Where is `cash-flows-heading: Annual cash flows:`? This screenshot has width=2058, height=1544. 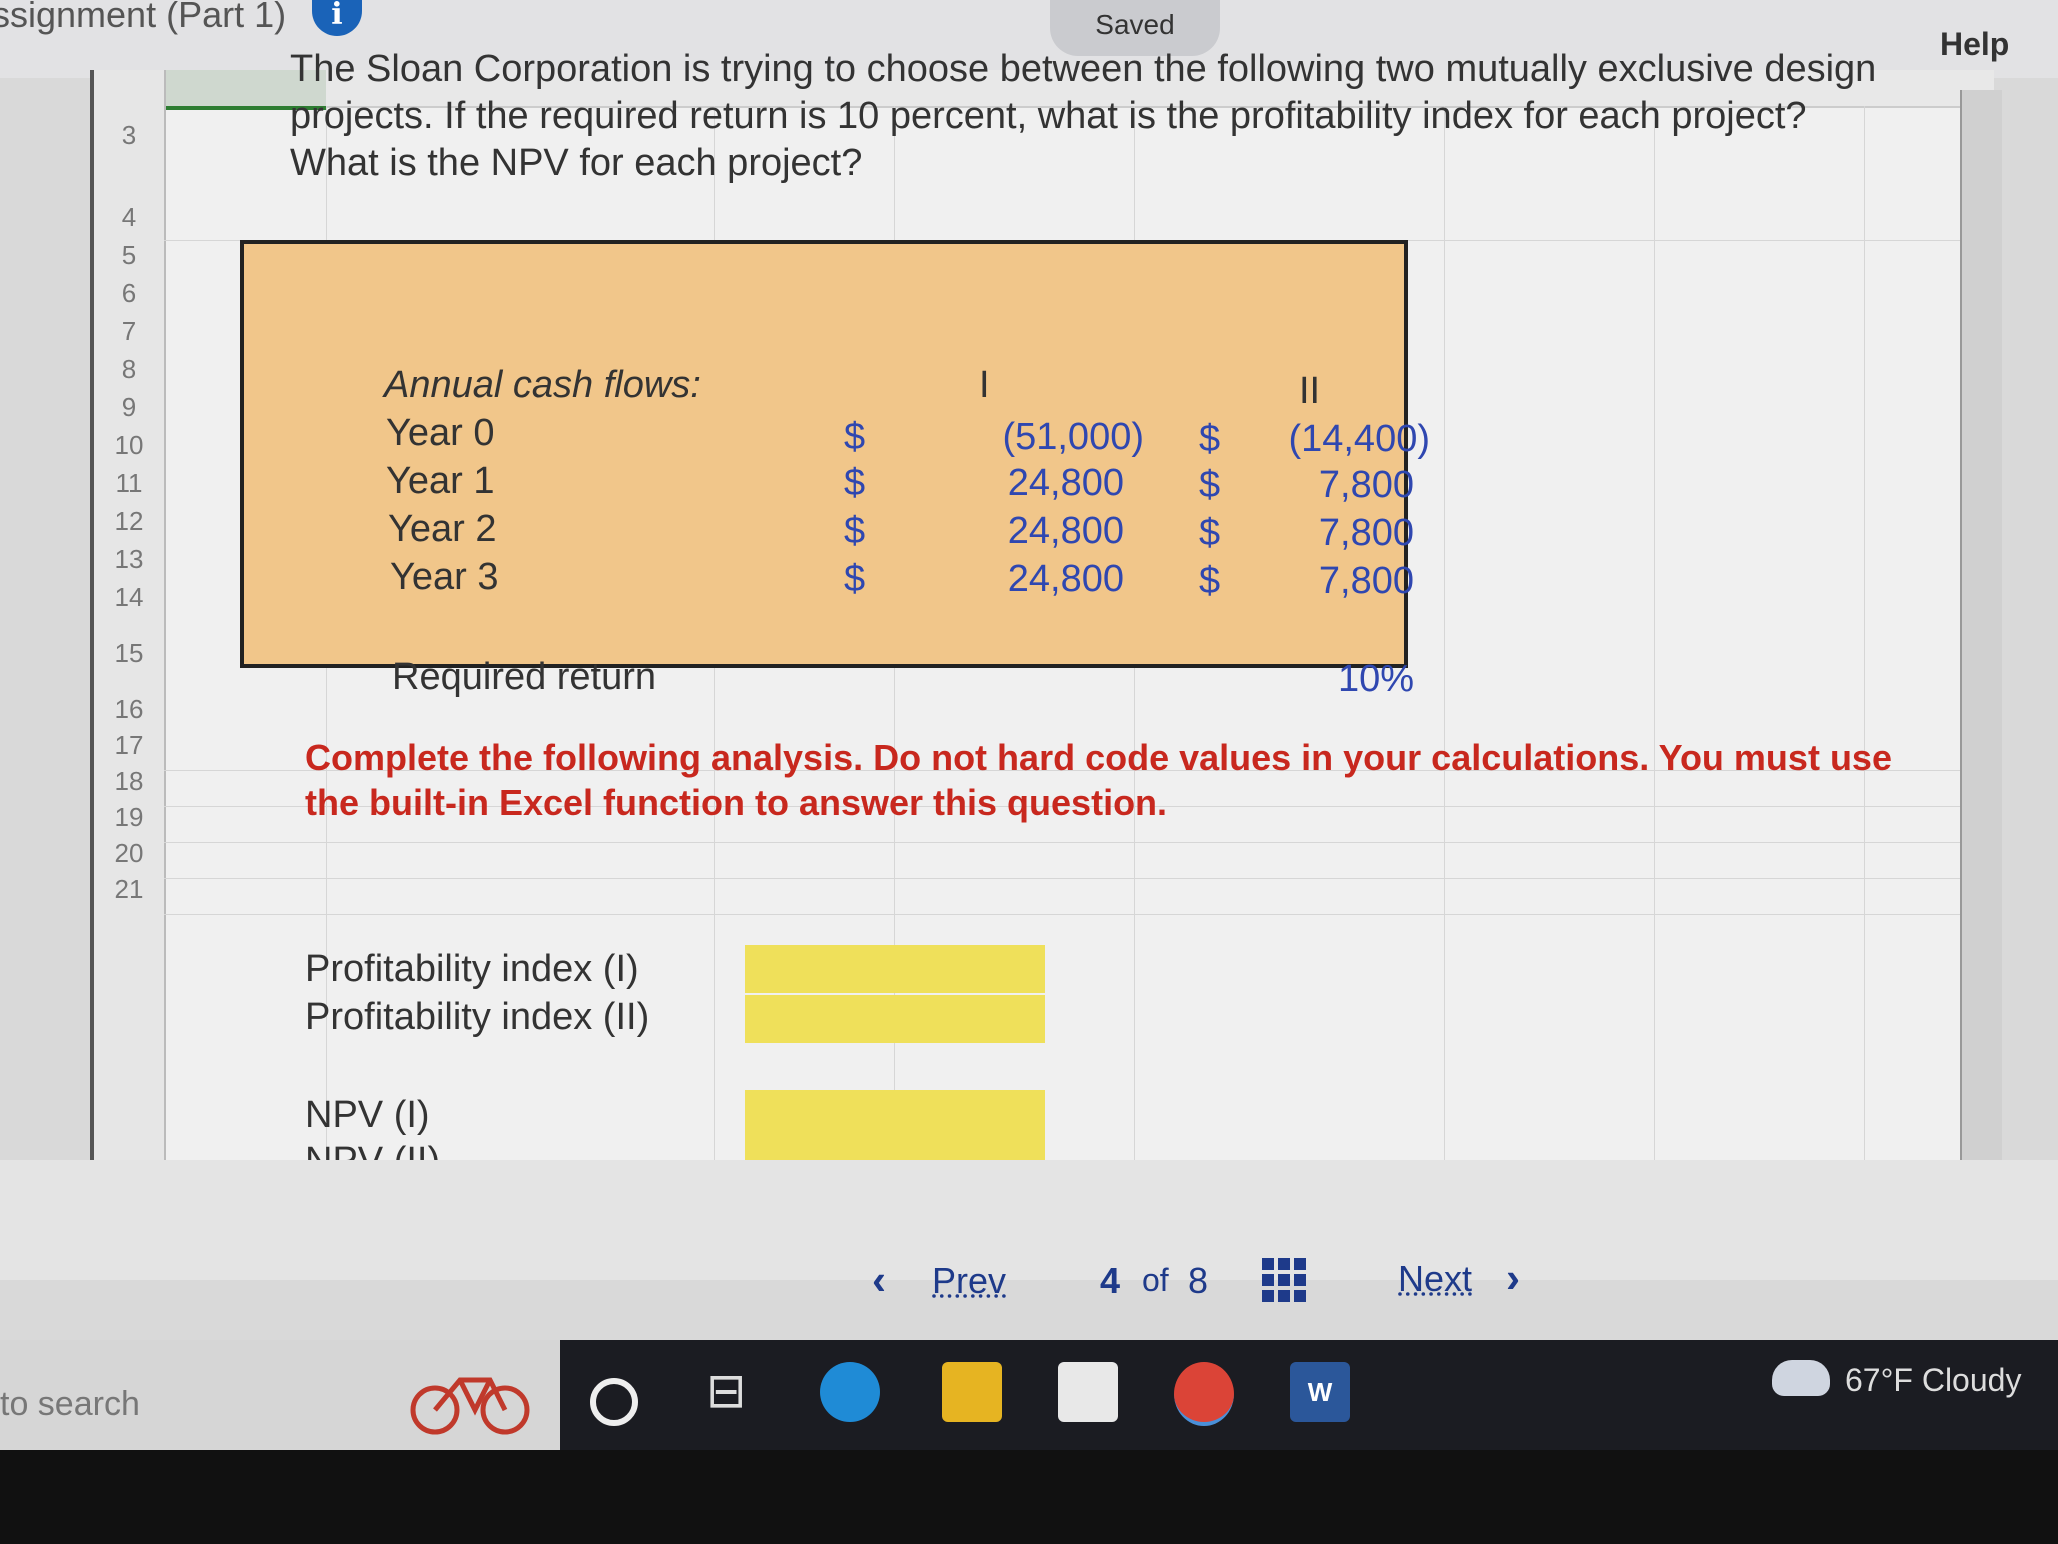
cash-flows-heading: Annual cash flows: is located at coordinates (542, 385).